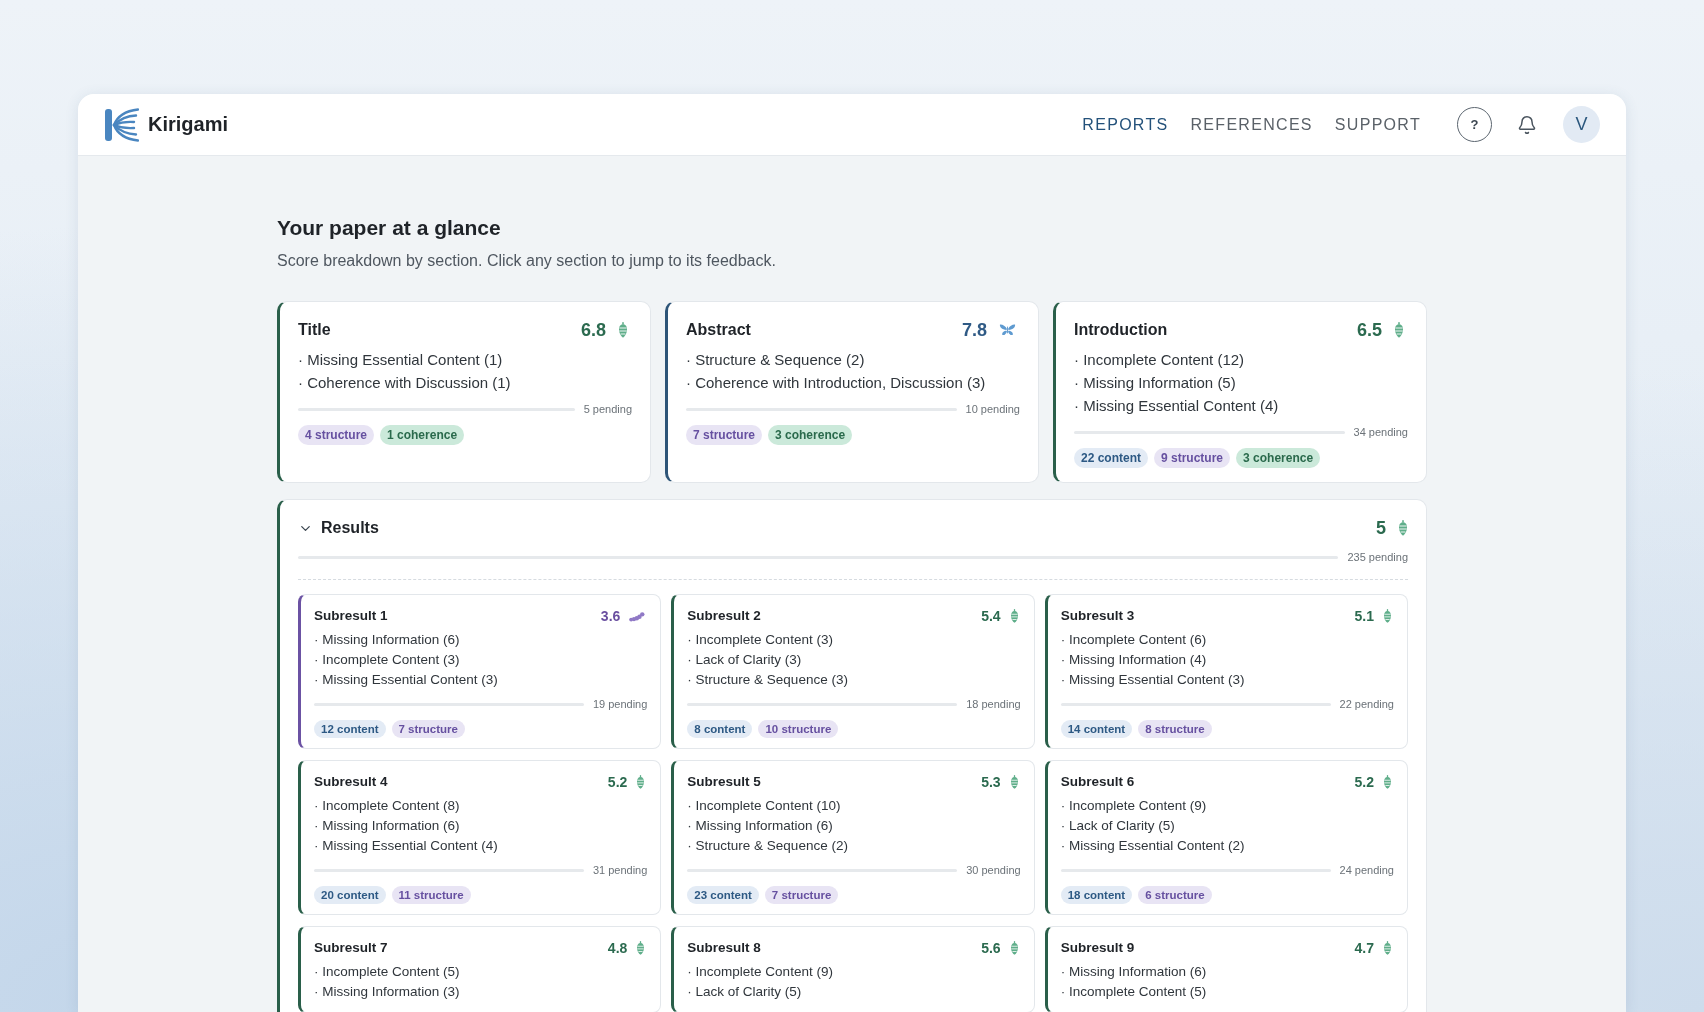  What do you see at coordinates (431, 895) in the screenshot?
I see `count-tag: 11 structure` at bounding box center [431, 895].